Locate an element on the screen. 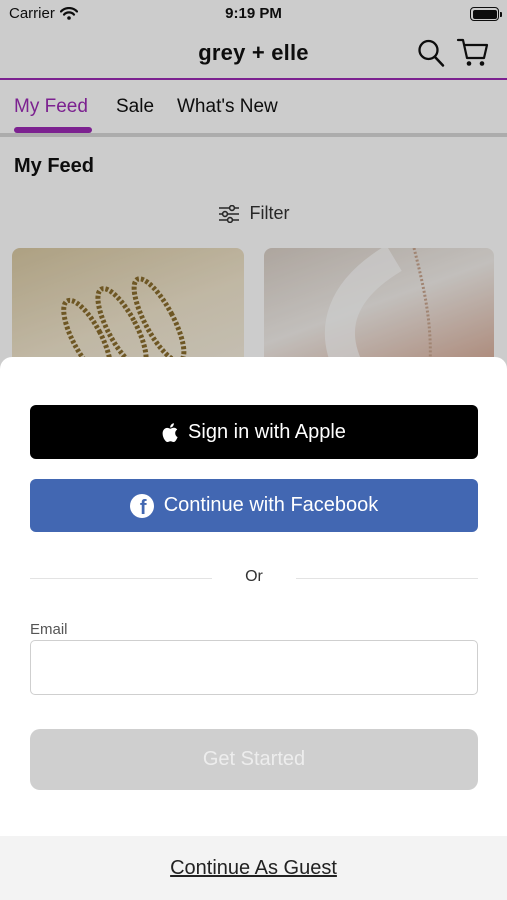 The image size is (507, 900). continue-with-facebook-button: f Continue with Facebook is located at coordinates (254, 505).